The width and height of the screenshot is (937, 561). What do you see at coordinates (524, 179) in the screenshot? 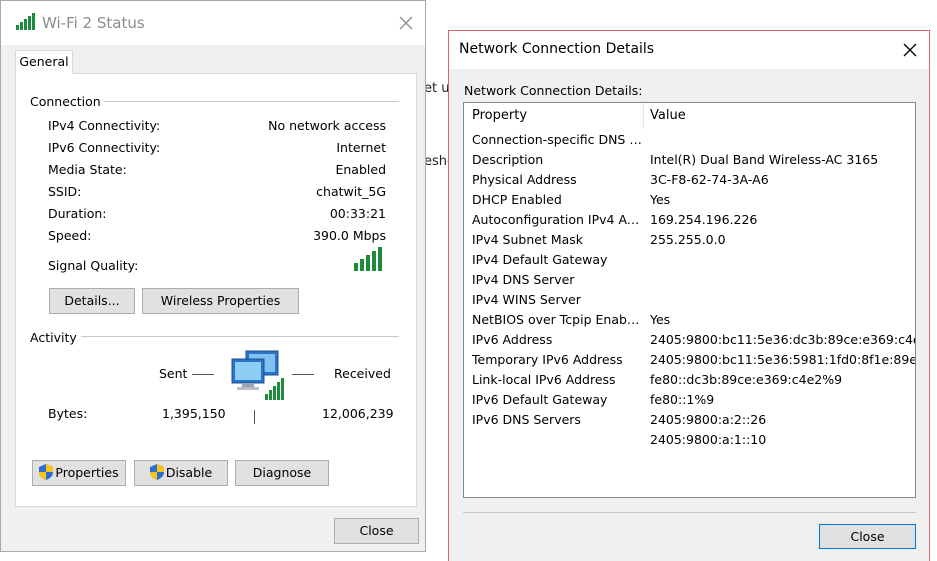
I see `property-cell: Physical Address` at bounding box center [524, 179].